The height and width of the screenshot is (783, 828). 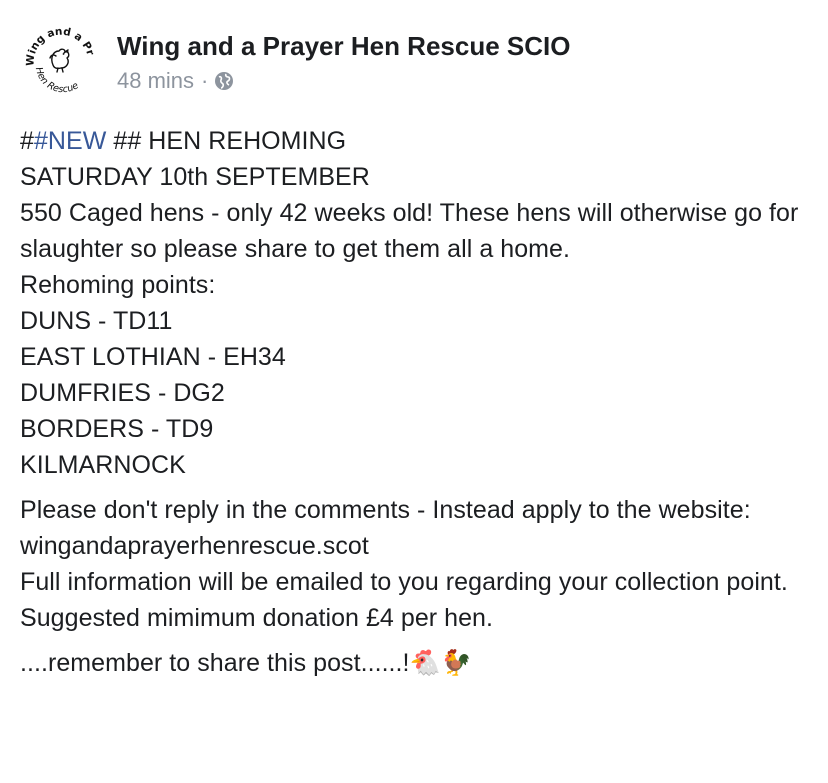 I want to click on date-line: SATURDAY 10th SEPTEMBER, so click(x=195, y=177).